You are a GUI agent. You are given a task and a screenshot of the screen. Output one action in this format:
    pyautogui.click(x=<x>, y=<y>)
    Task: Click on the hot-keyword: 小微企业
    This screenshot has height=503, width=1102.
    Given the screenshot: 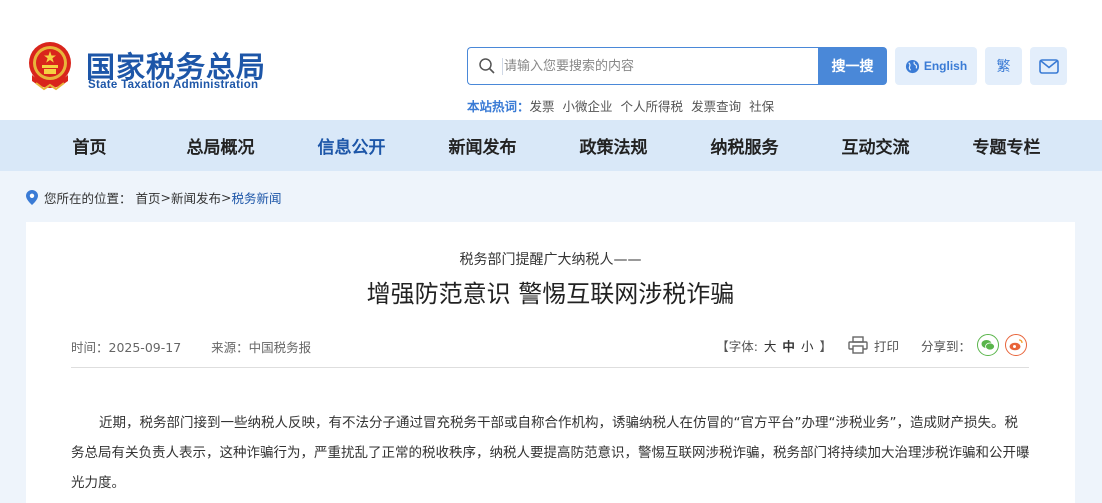 What is the action you would take?
    pyautogui.click(x=588, y=105)
    